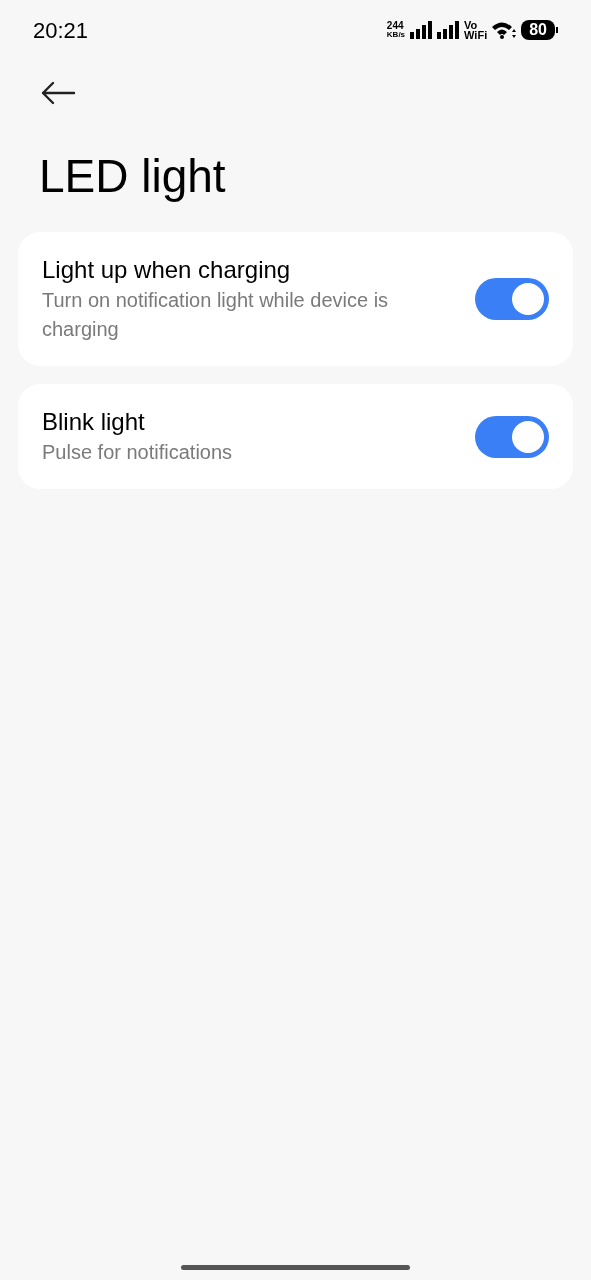 This screenshot has height=1280, width=591. Describe the element at coordinates (395, 25) in the screenshot. I see `network-speed: 244` at that location.